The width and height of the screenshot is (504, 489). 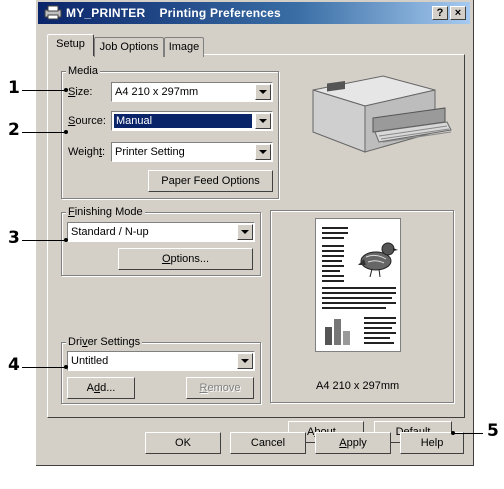 I want to click on size-select: A4 210 x 297mm, so click(x=192, y=92).